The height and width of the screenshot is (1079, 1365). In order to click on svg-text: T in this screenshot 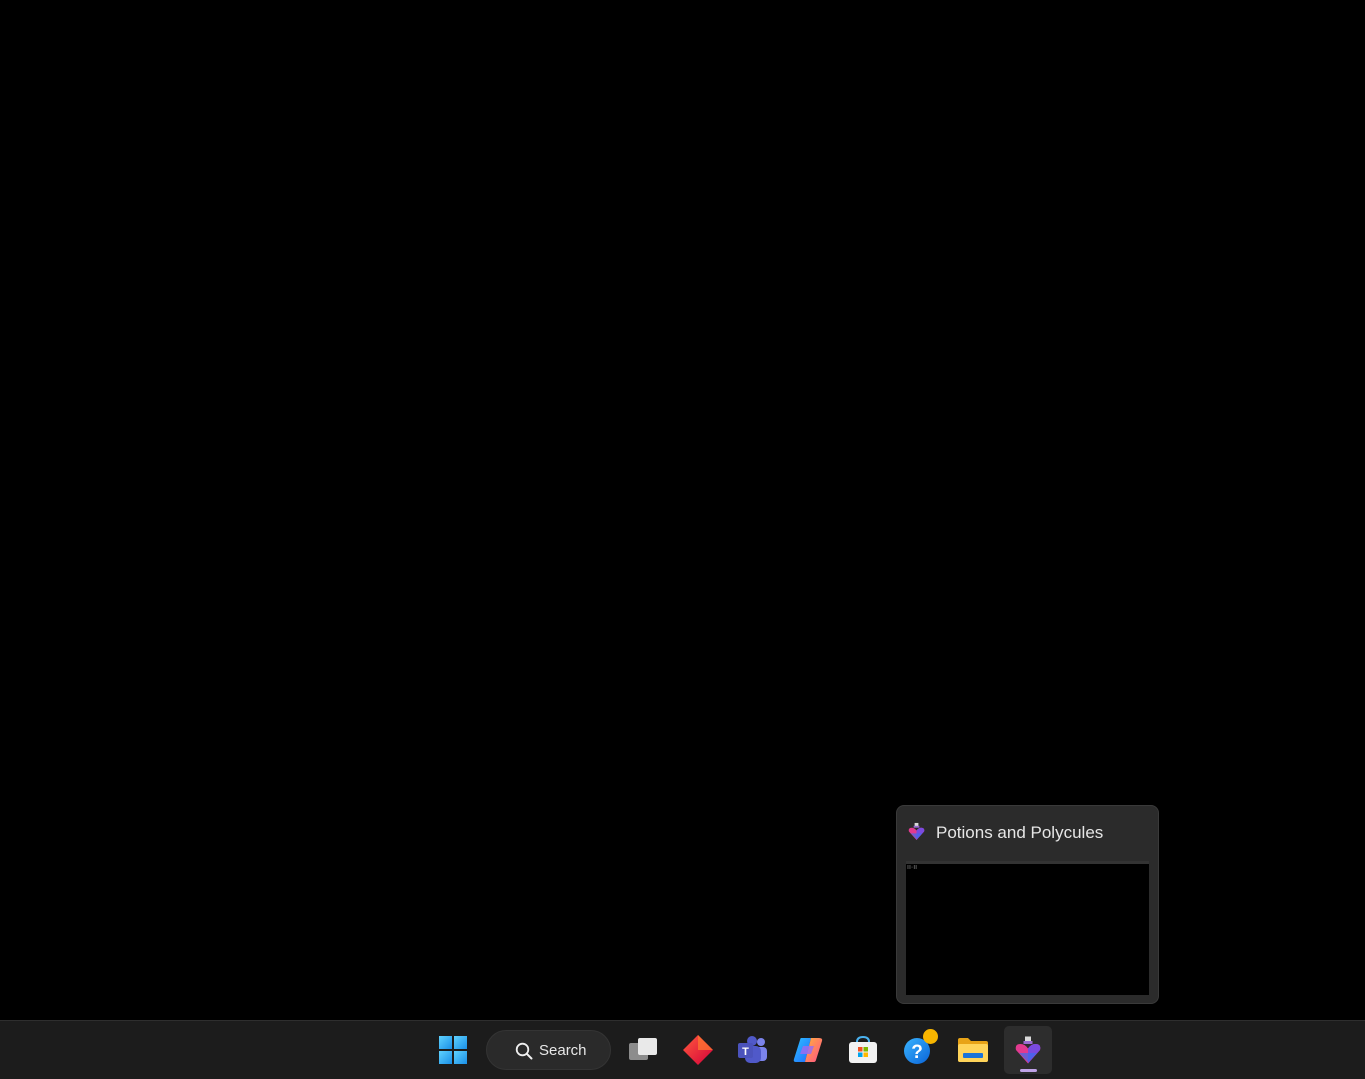, I will do `click(745, 1052)`.